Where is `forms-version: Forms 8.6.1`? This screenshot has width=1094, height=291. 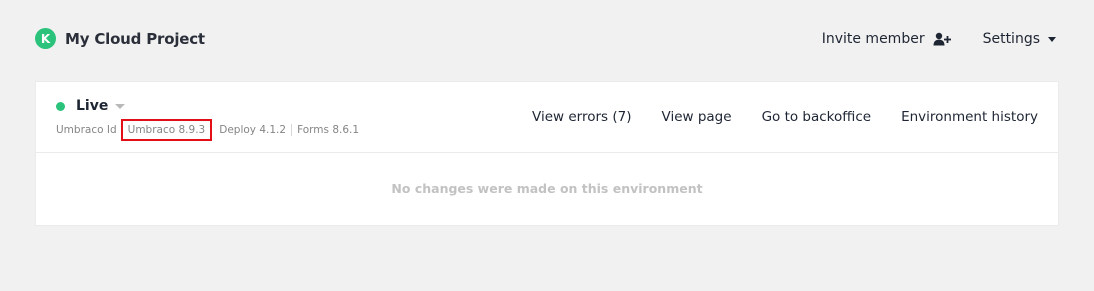 forms-version: Forms 8.6.1 is located at coordinates (327, 130).